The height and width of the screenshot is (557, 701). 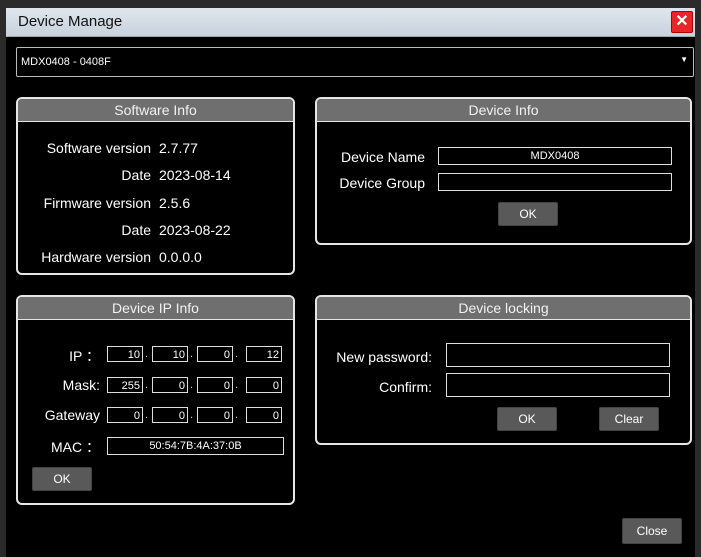 What do you see at coordinates (528, 214) in the screenshot?
I see `device-info-ok-button: OK` at bounding box center [528, 214].